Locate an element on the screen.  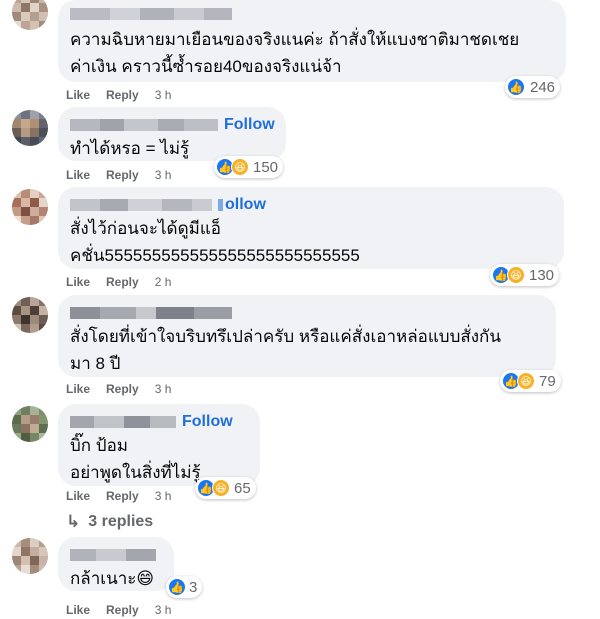
comment-bubble: กล้าเนาะ😄 is located at coordinates (116, 564).